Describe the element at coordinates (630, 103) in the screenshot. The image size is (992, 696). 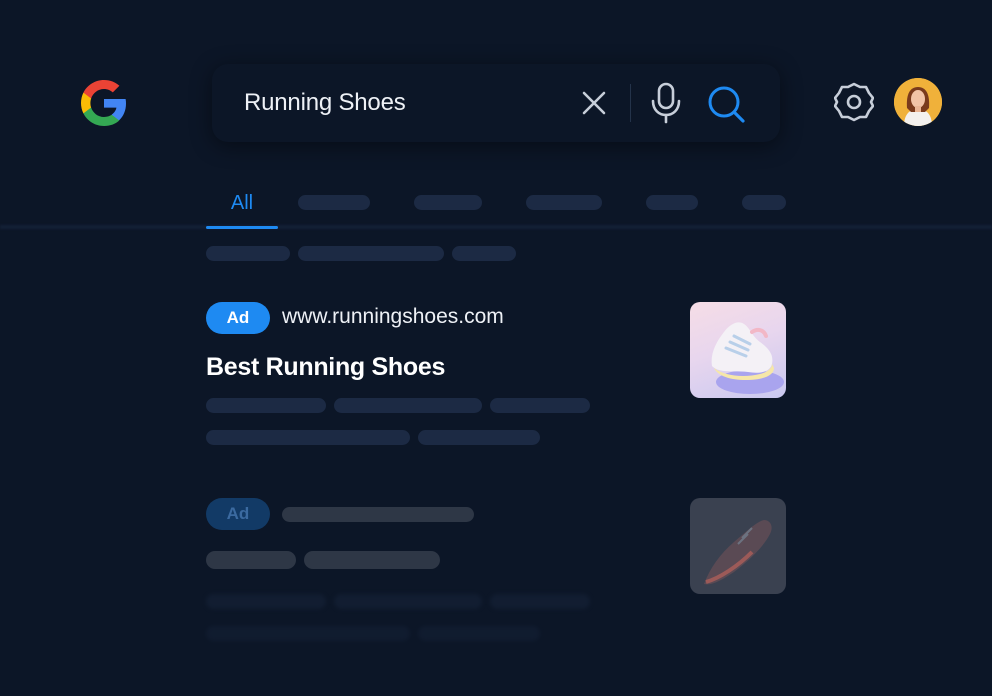
I see `search-divider` at that location.